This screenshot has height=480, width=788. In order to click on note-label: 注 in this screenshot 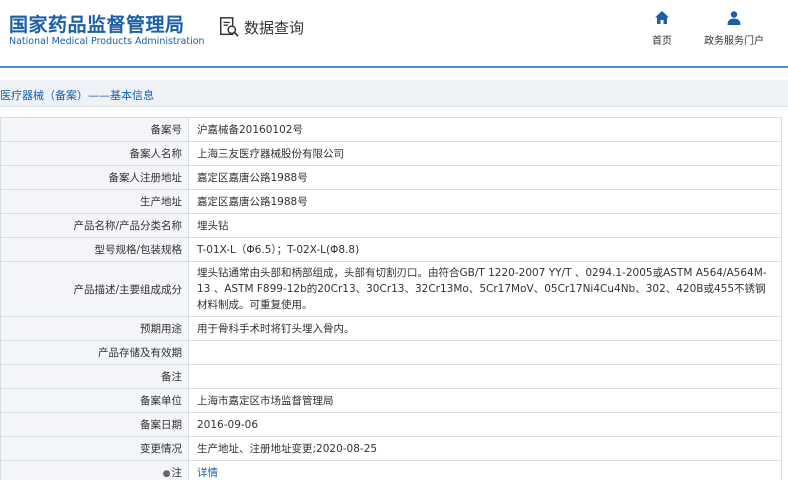, I will do `click(177, 473)`.